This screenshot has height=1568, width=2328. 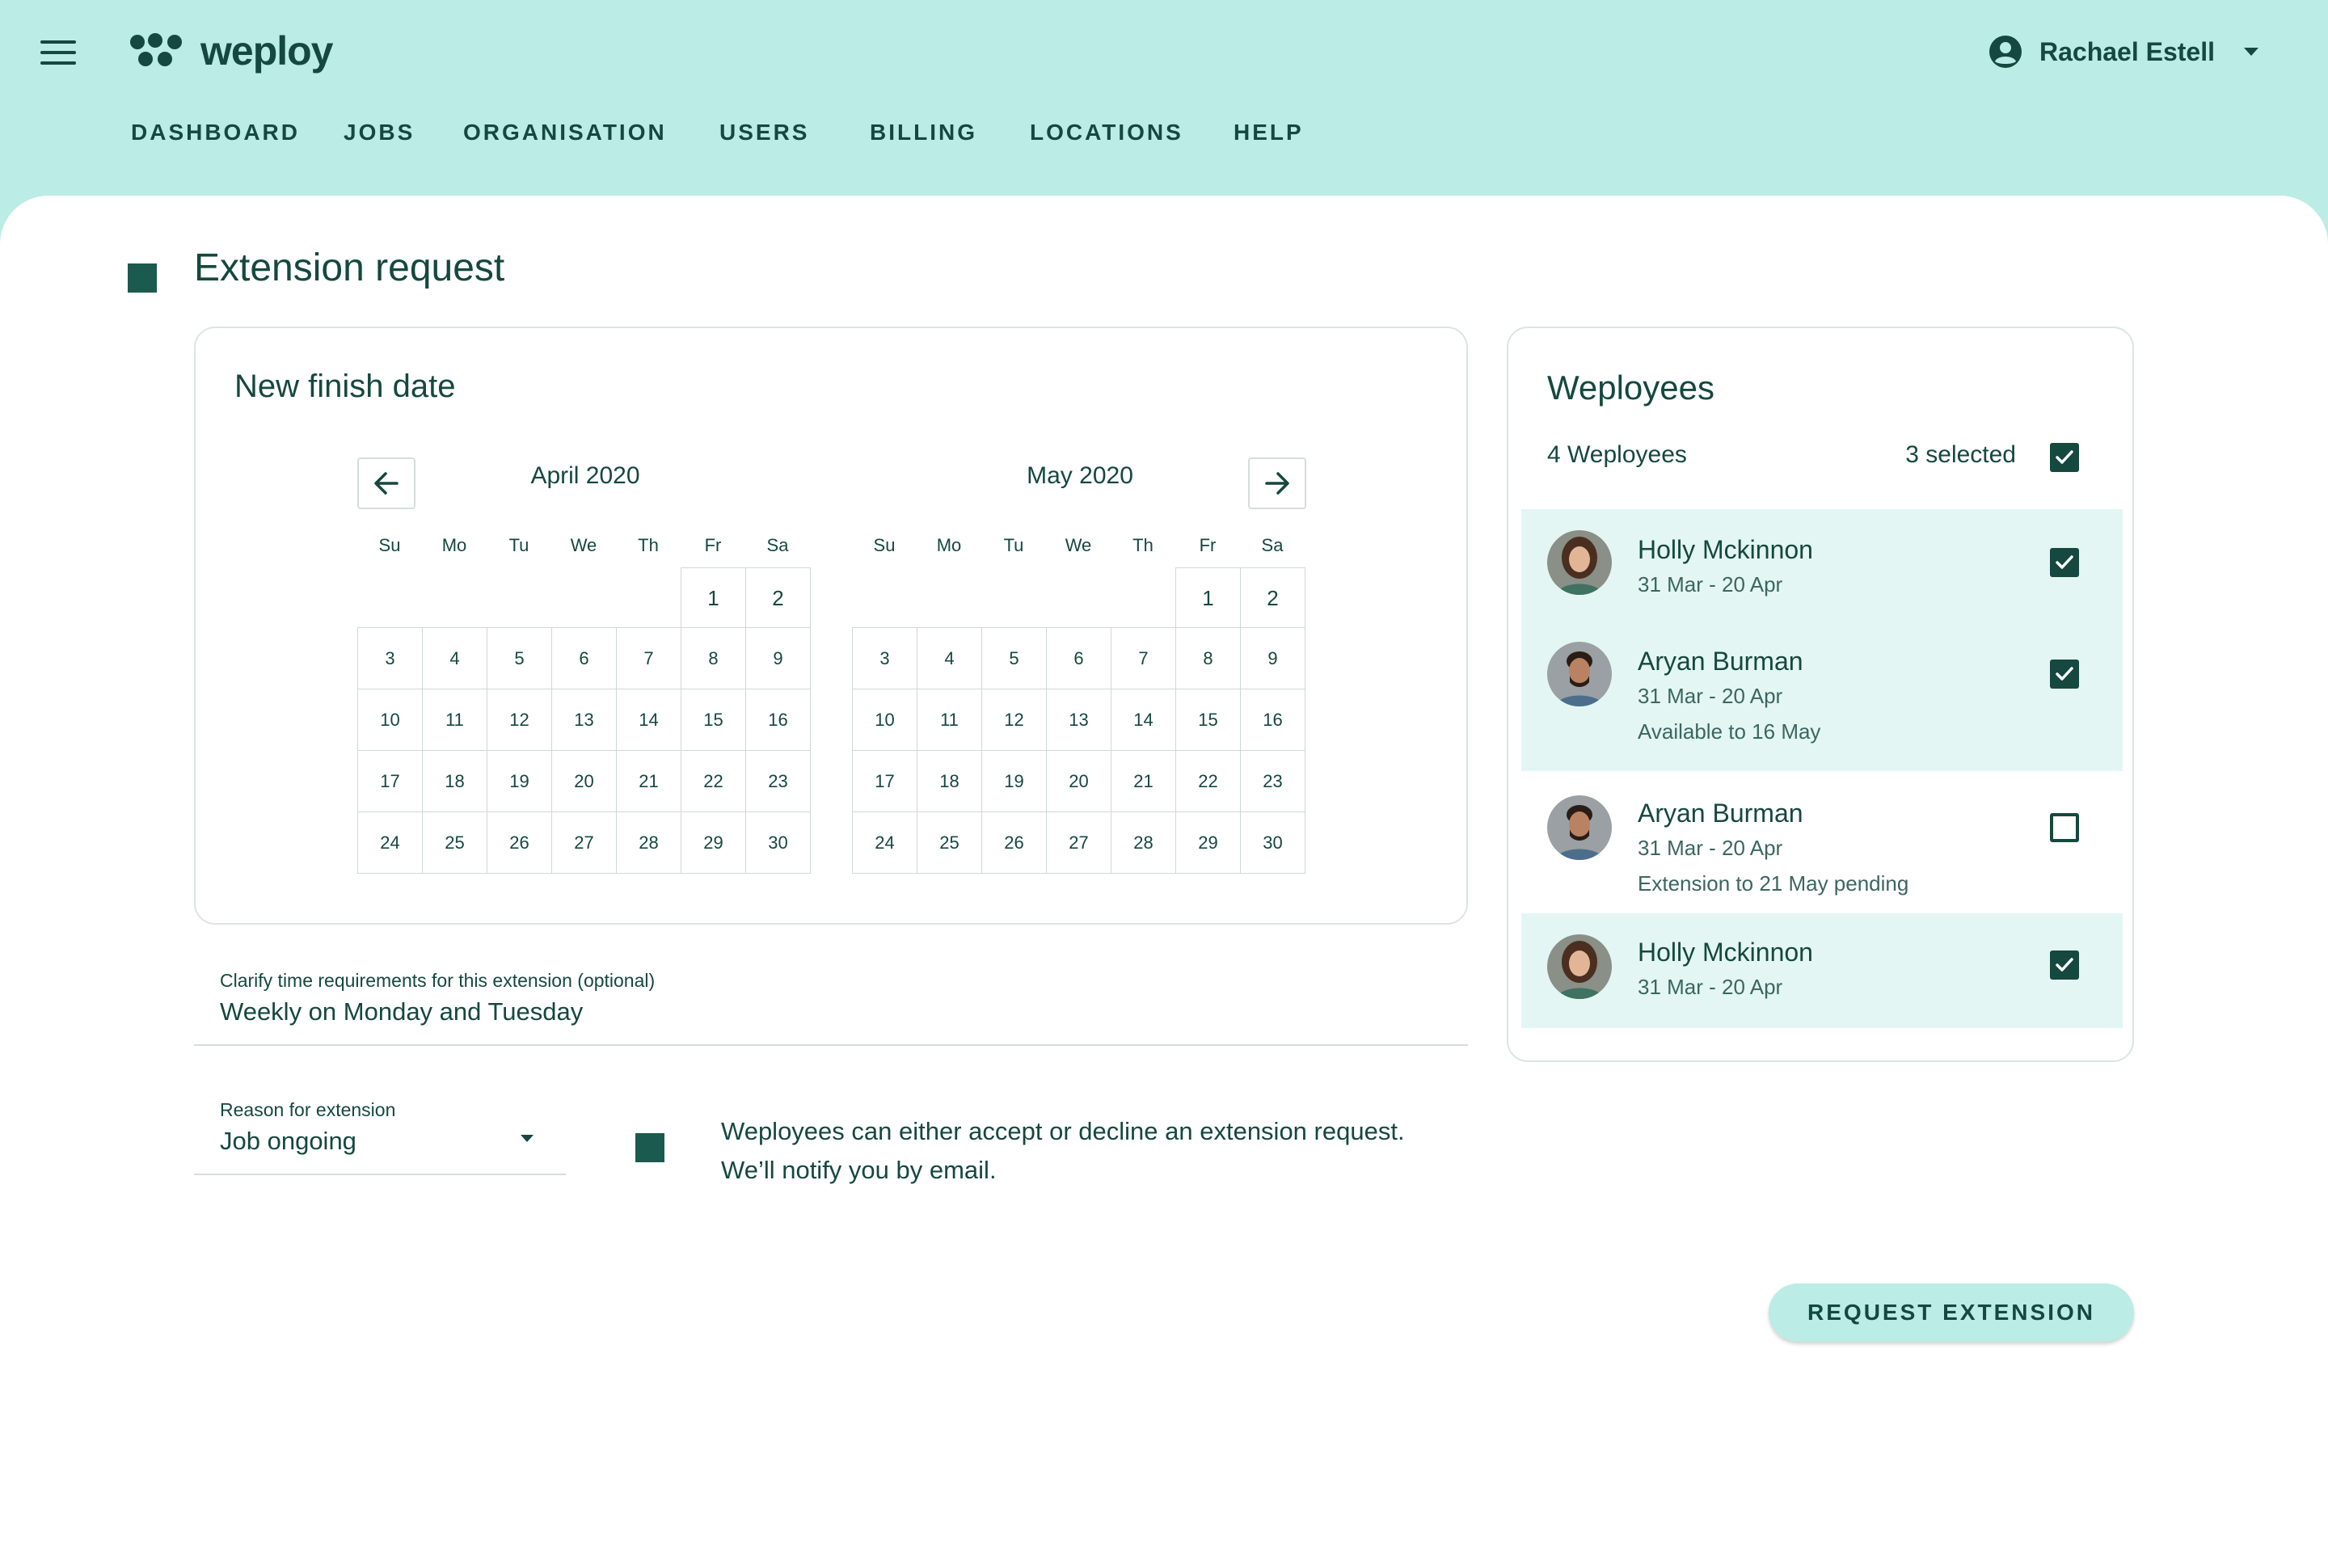 I want to click on calendar-day-may: 22, so click(x=1208, y=781).